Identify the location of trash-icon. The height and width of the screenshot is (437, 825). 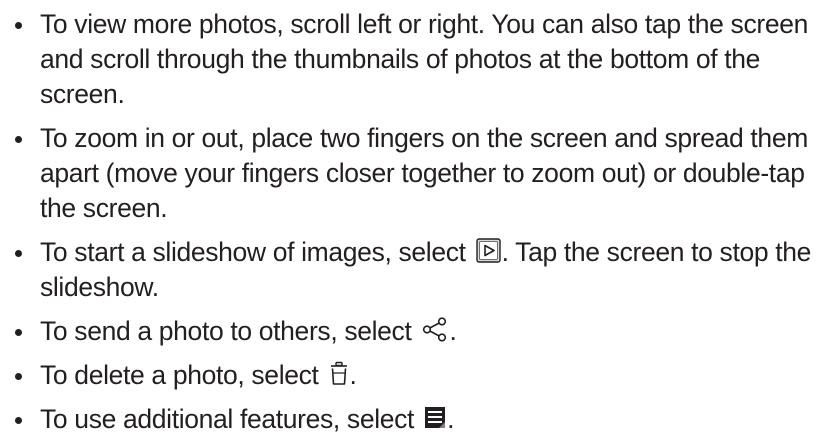
(339, 373).